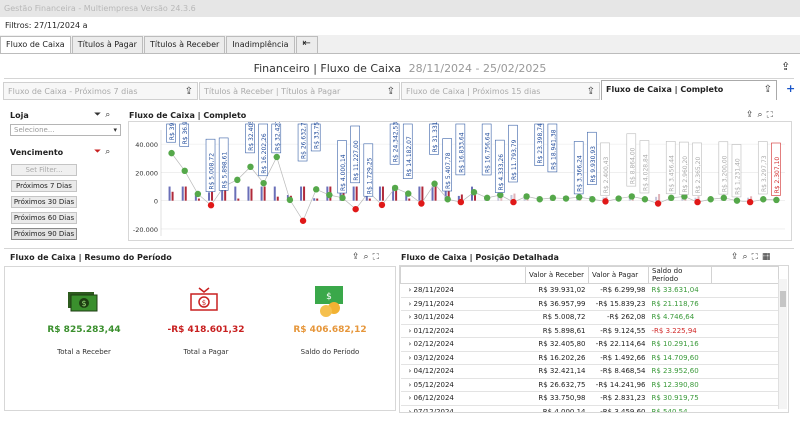 Image resolution: width=800 pixels, height=421 pixels. I want to click on row-spacer, so click(745, 290).